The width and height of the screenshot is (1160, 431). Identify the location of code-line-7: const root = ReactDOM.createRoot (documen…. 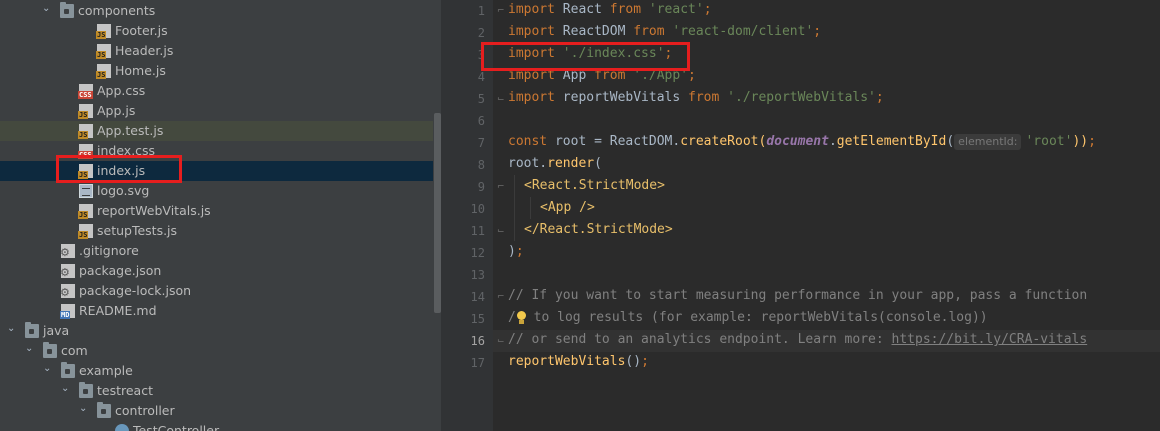
(802, 142).